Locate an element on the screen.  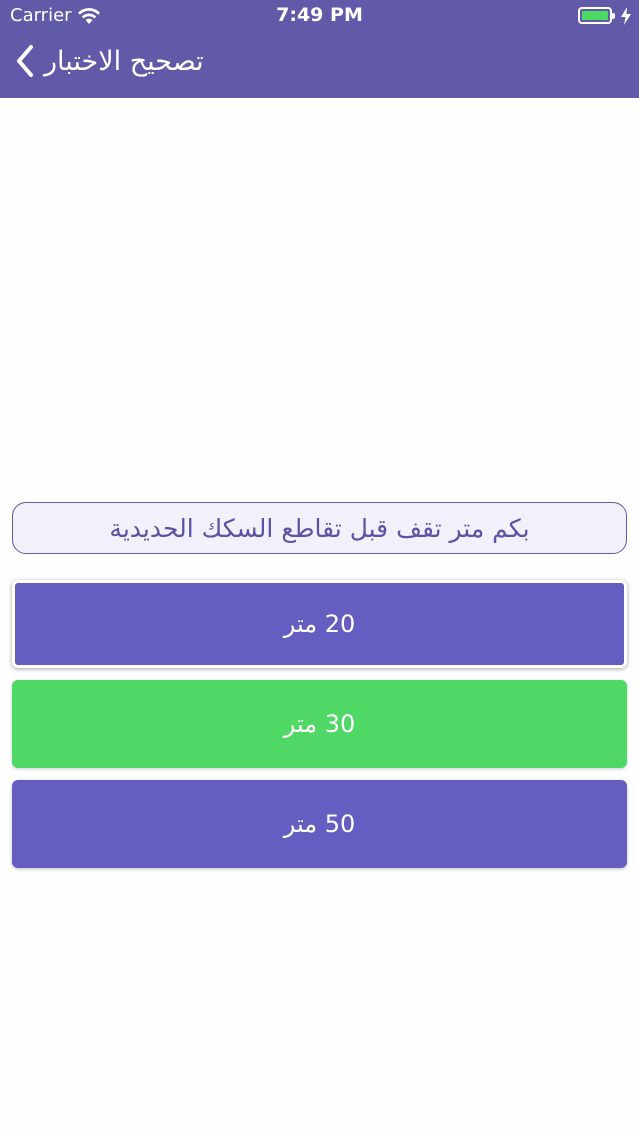
answer-option-1: 20 متر is located at coordinates (319, 624).